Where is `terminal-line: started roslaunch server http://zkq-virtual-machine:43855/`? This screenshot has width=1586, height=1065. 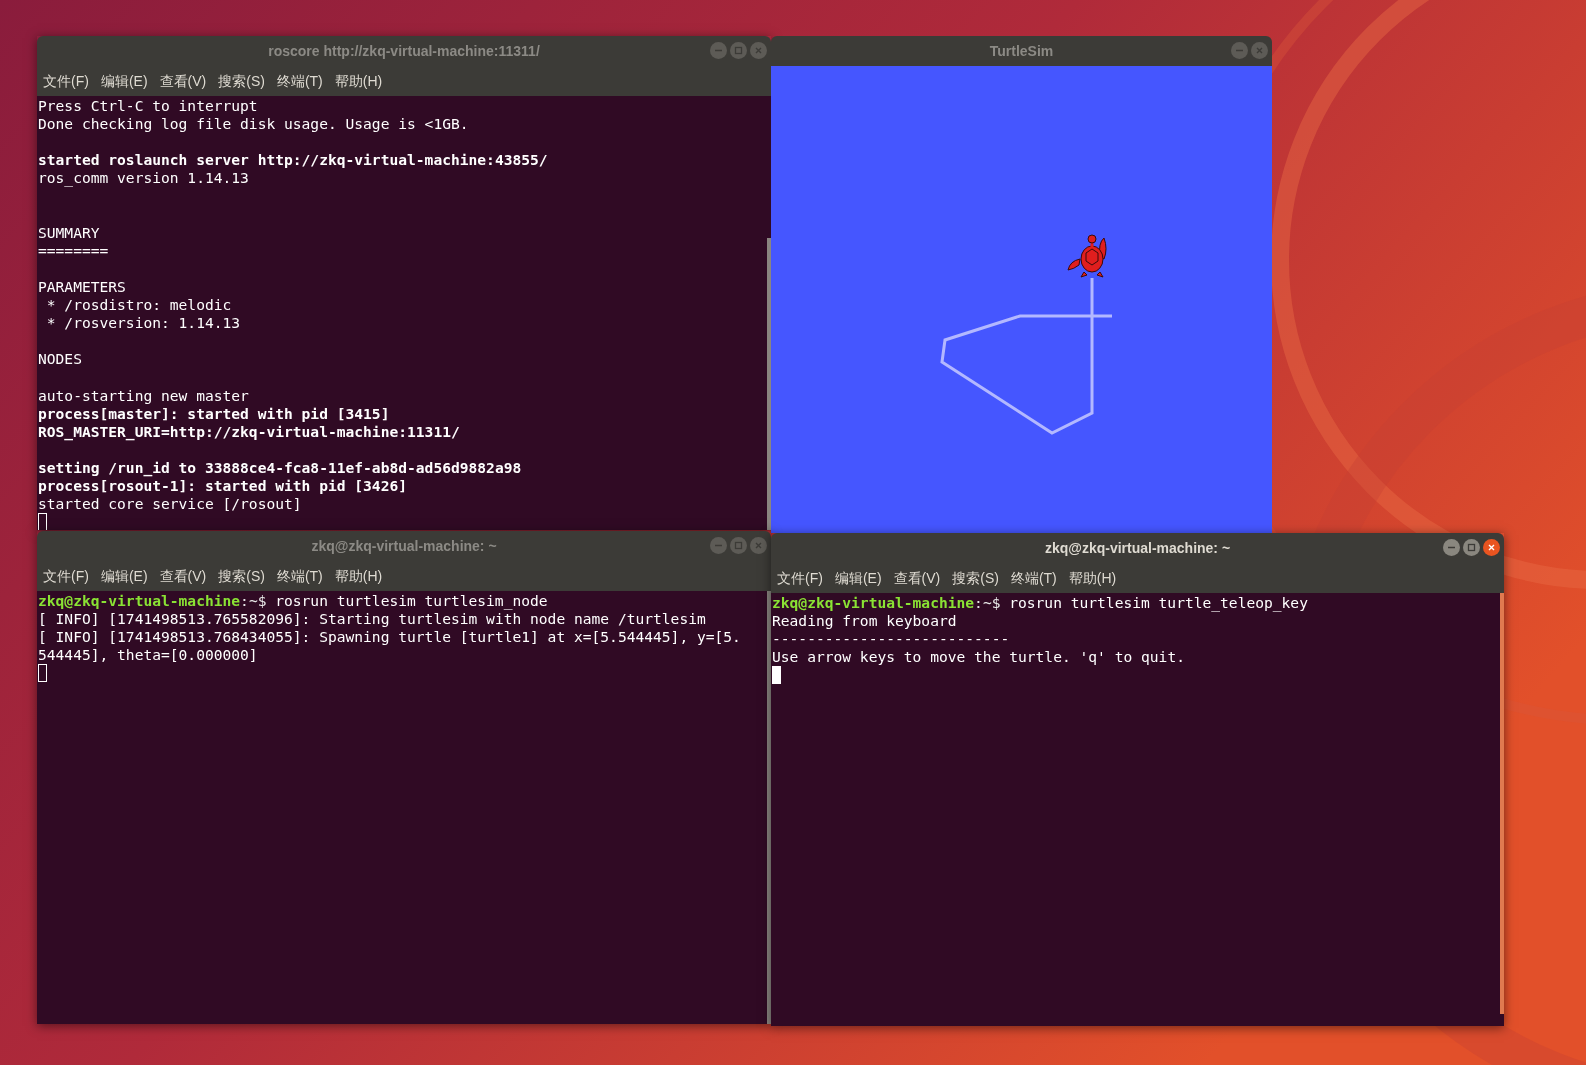
terminal-line: started roslaunch server http://zkq-virtual-machine:43855/ is located at coordinates (293, 160).